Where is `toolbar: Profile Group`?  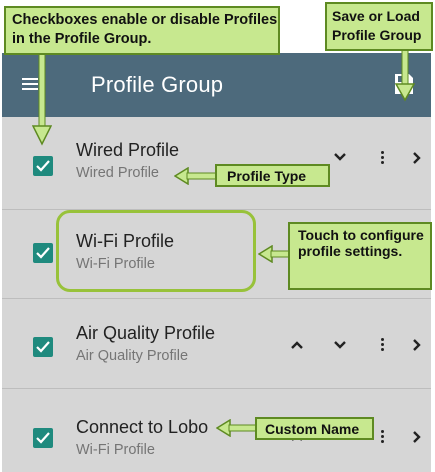 toolbar: Profile Group is located at coordinates (216, 85).